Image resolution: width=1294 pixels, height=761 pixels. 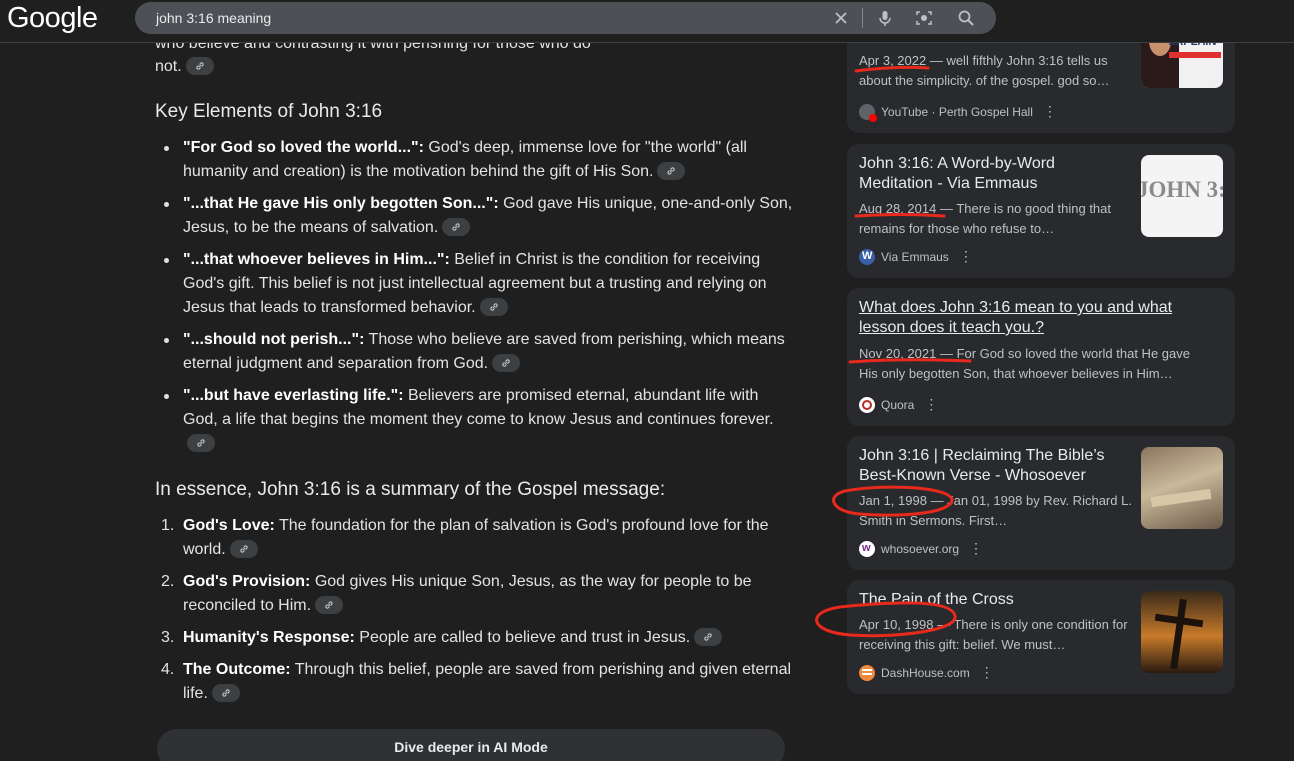 I want to click on item-number: 3., so click(x=168, y=637).